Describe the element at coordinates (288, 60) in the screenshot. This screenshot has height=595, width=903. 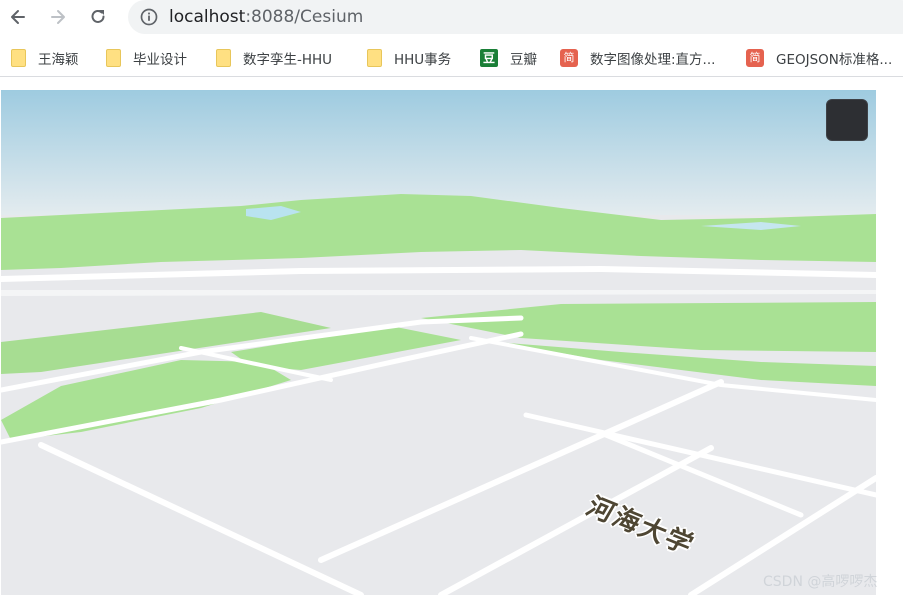
I see `bookmark-label: 数字孪生-HHU` at that location.